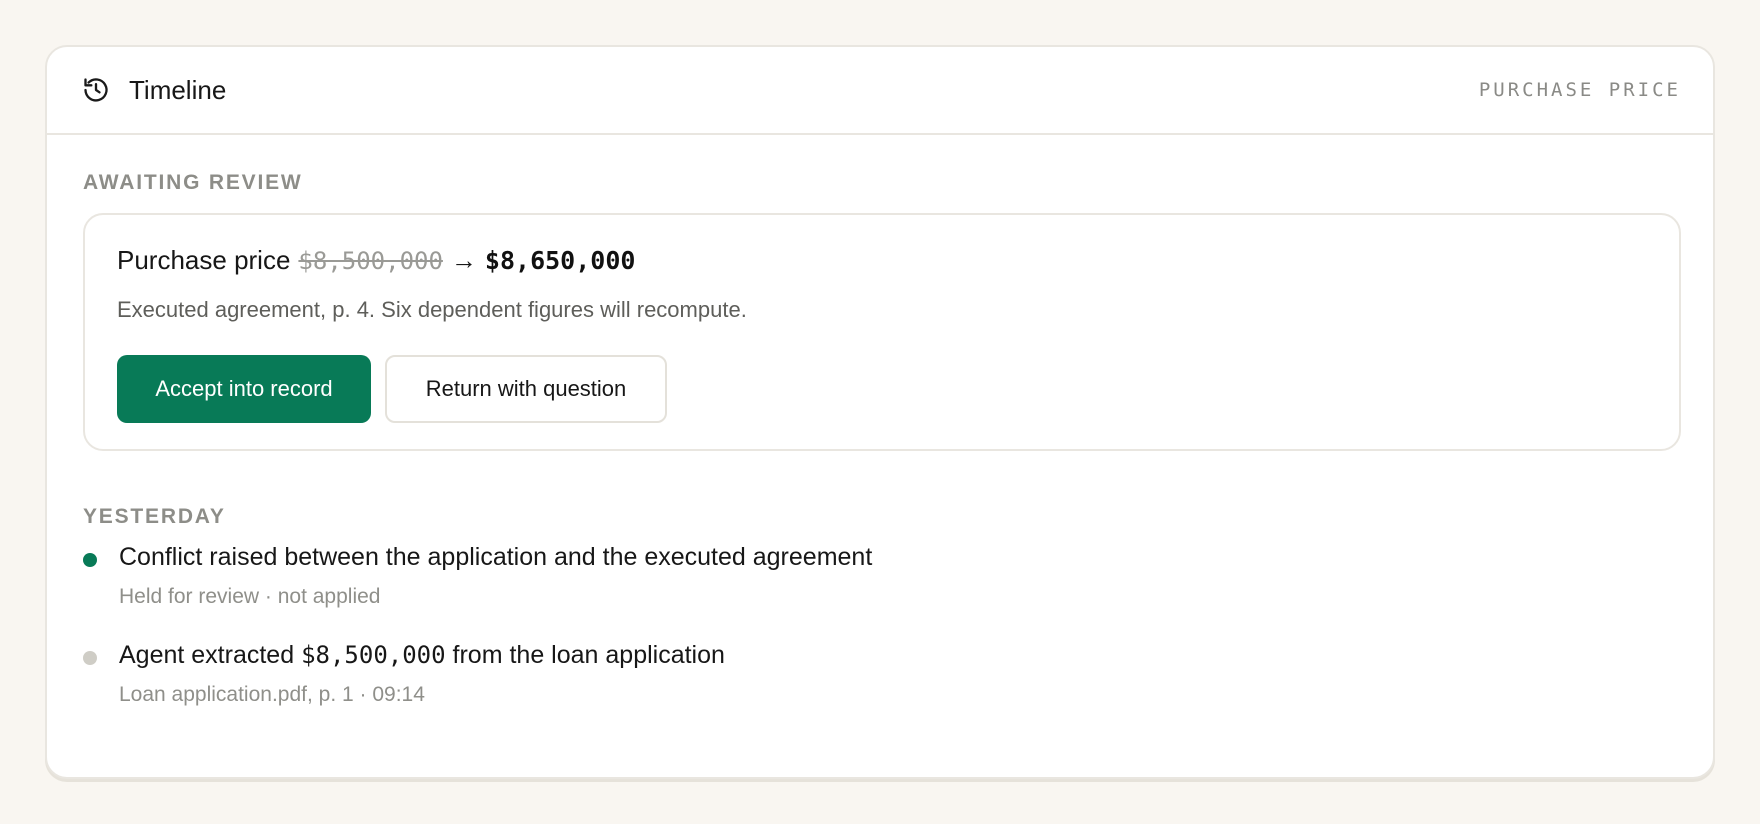  Describe the element at coordinates (373, 655) in the screenshot. I see `event-title-value: $8,500,000` at that location.